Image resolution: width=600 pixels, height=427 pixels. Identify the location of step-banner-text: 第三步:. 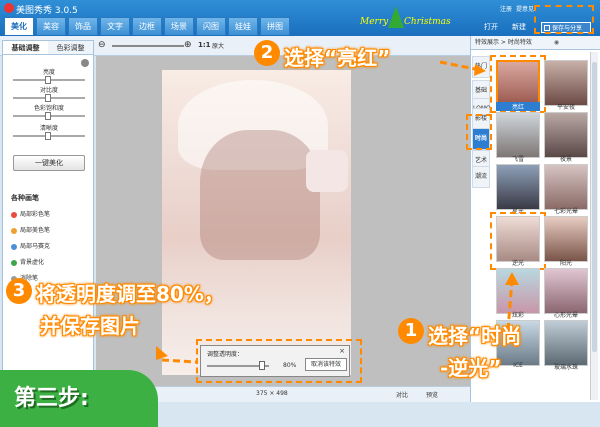
(51, 398).